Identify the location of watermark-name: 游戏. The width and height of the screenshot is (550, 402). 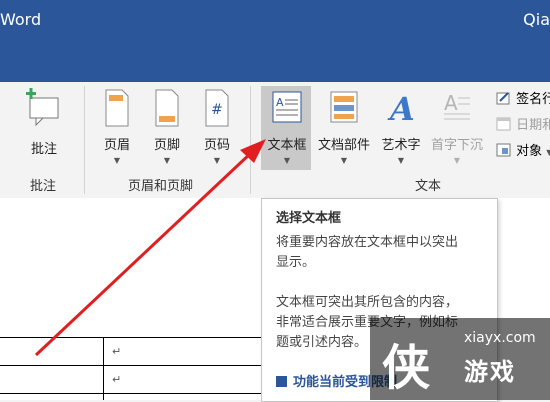
(490, 372).